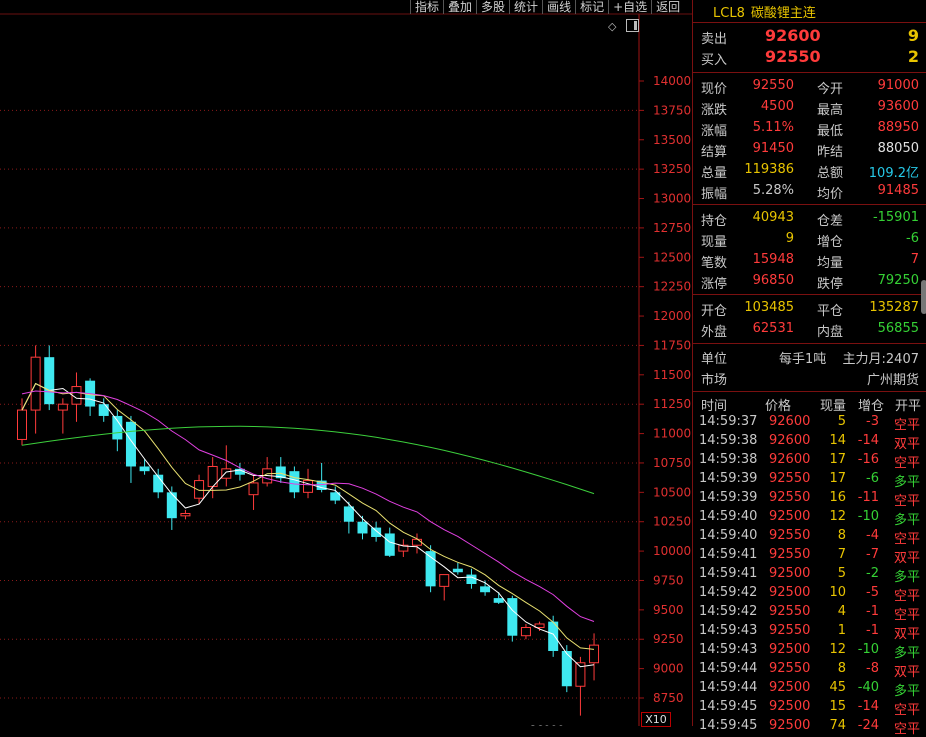 The width and height of the screenshot is (926, 737). I want to click on y-tick-label: 11750, so click(672, 345).